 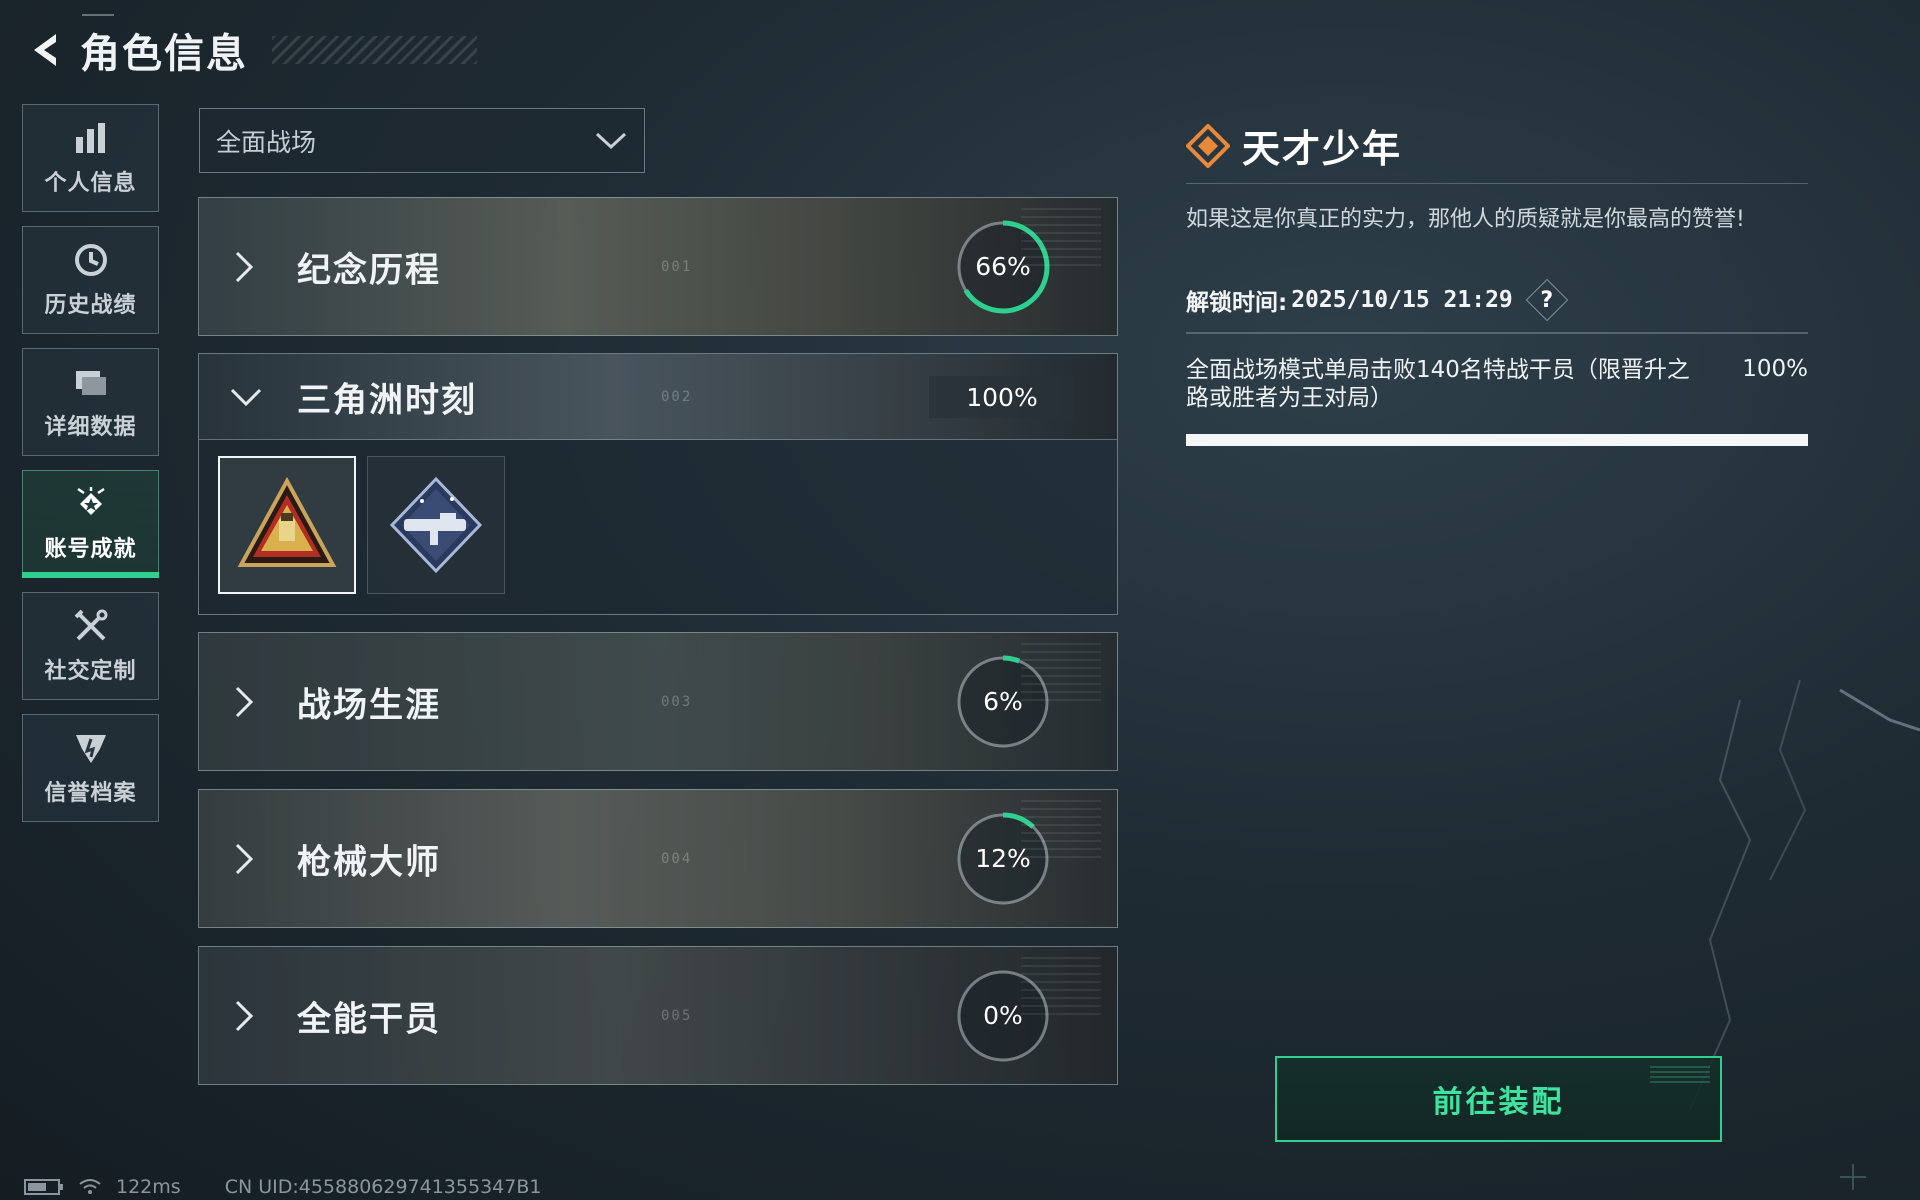 I want to click on crosshair-decoration, so click(x=1853, y=1177).